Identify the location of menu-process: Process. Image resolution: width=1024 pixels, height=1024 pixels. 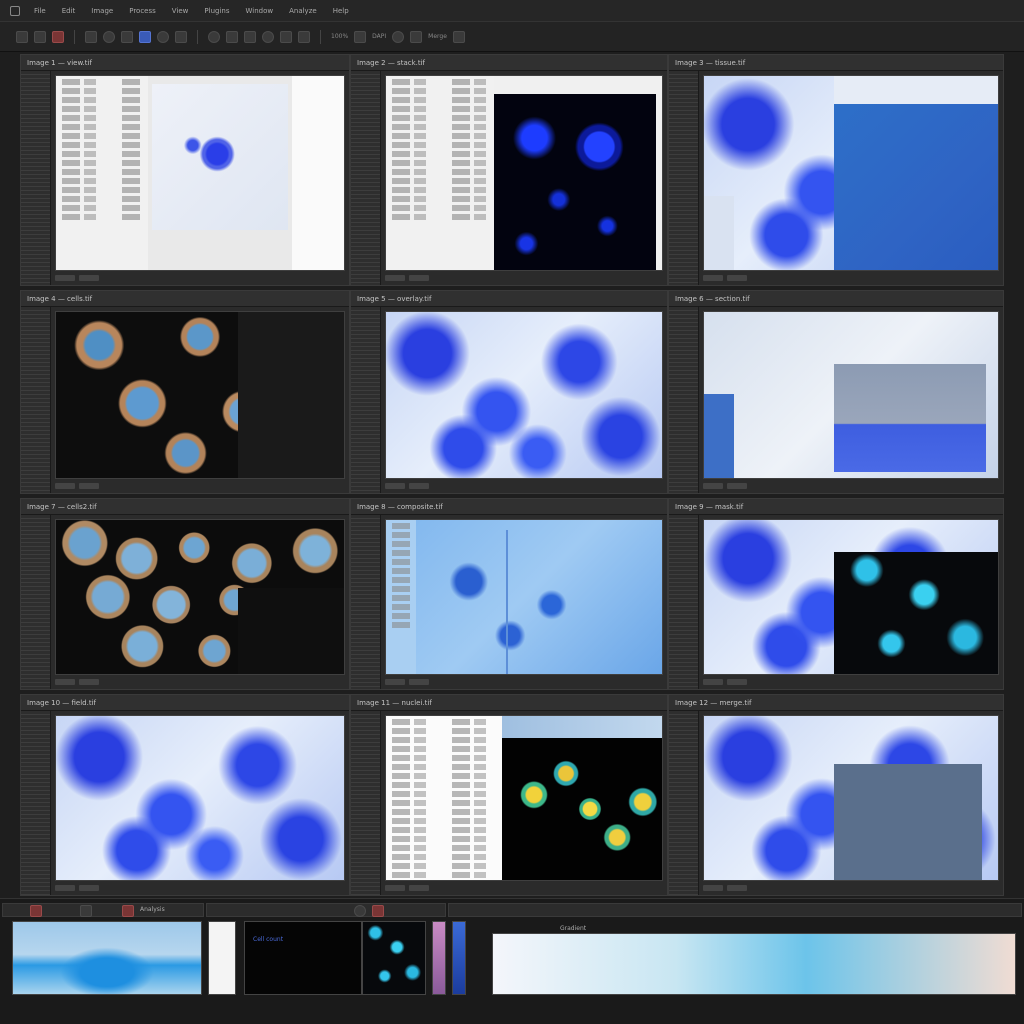
(142, 11).